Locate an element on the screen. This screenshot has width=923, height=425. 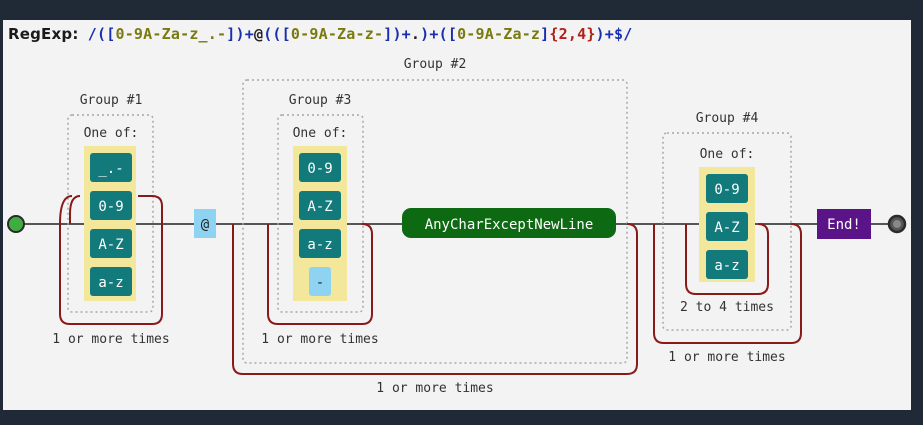
class-label-g3-1: A-Z is located at coordinates (319, 207).